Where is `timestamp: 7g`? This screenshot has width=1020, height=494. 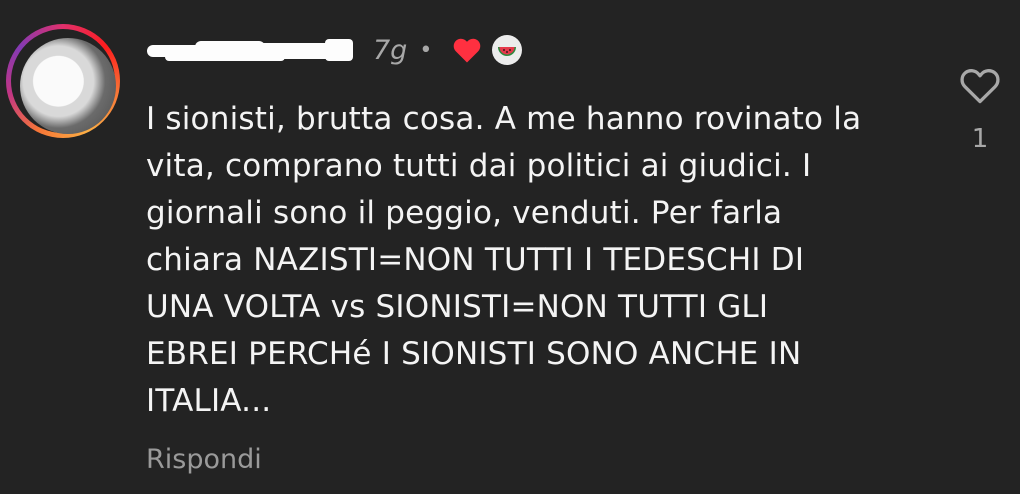
timestamp: 7g is located at coordinates (390, 50).